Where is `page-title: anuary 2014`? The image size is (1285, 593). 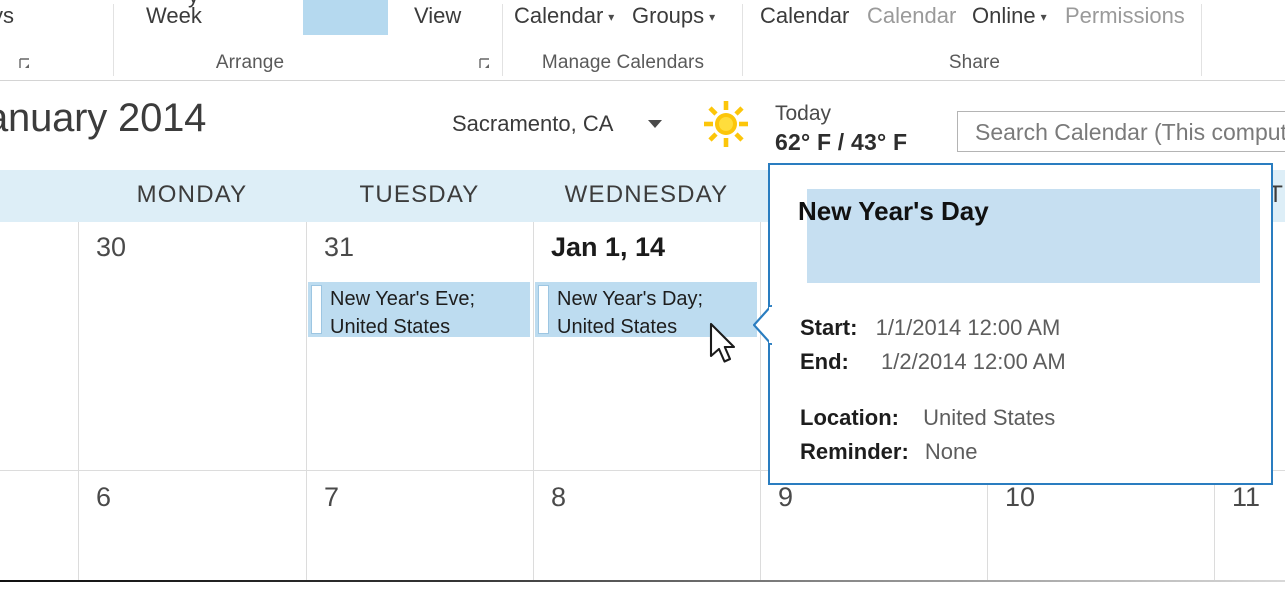 page-title: anuary 2014 is located at coordinates (103, 118).